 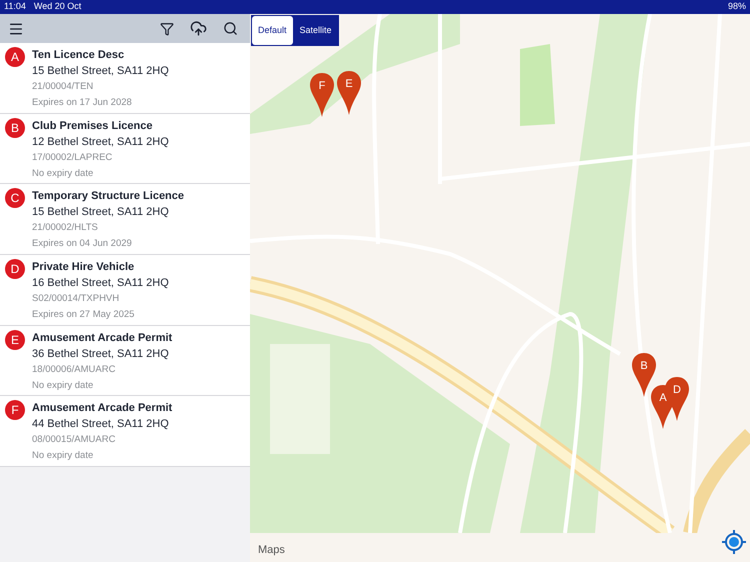 What do you see at coordinates (100, 142) in the screenshot?
I see `licence-address: 12 Bethel Street, SA11 2HQ` at bounding box center [100, 142].